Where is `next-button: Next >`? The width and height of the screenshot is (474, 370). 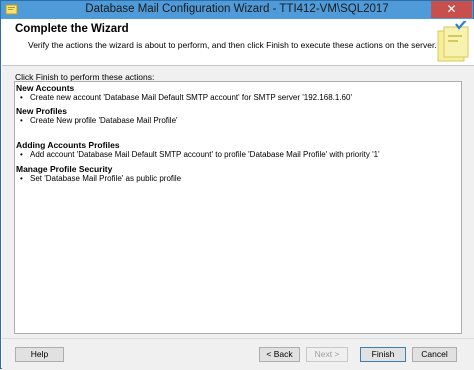
next-button: Next > is located at coordinates (327, 354).